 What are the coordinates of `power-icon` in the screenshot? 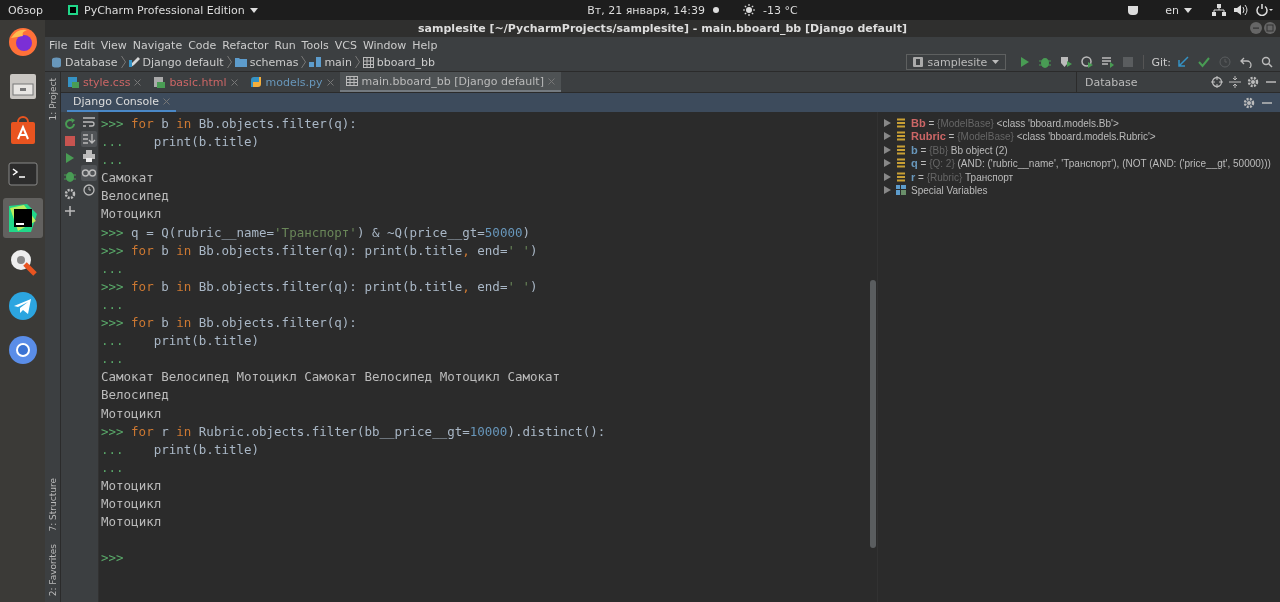 It's located at (1265, 10).